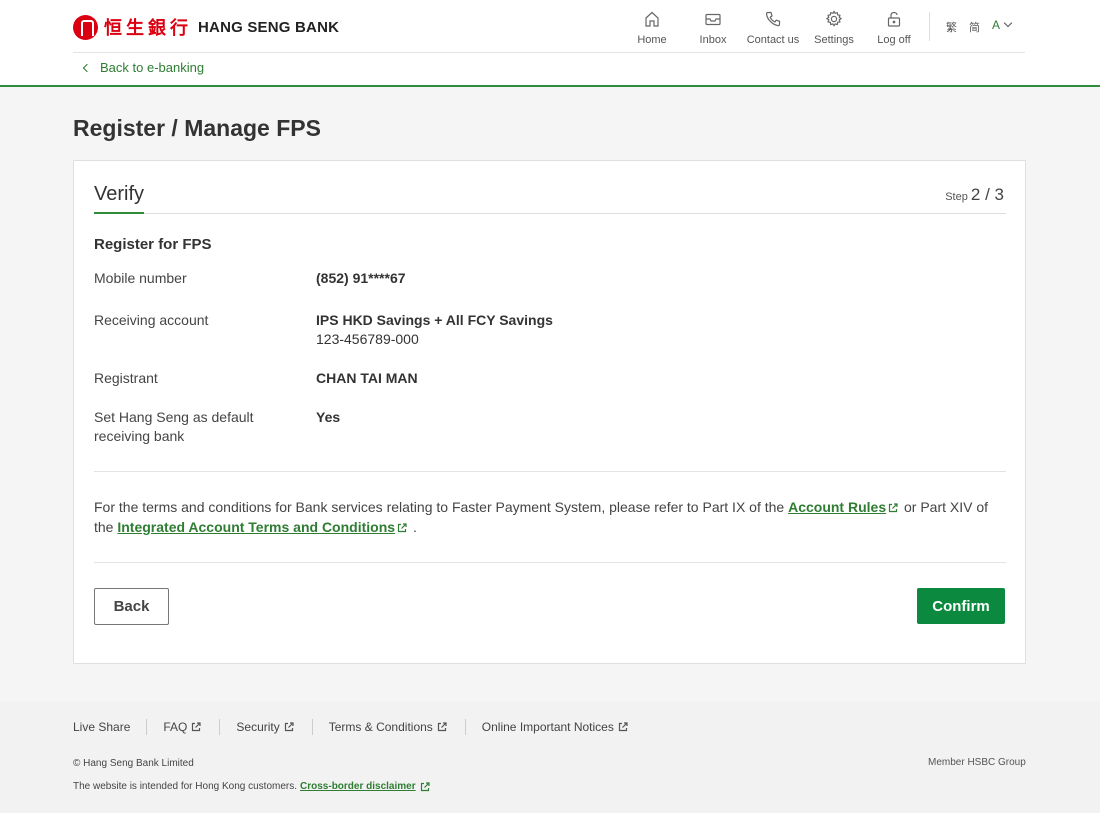 This screenshot has height=826, width=1100. I want to click on gear-icon, so click(834, 21).